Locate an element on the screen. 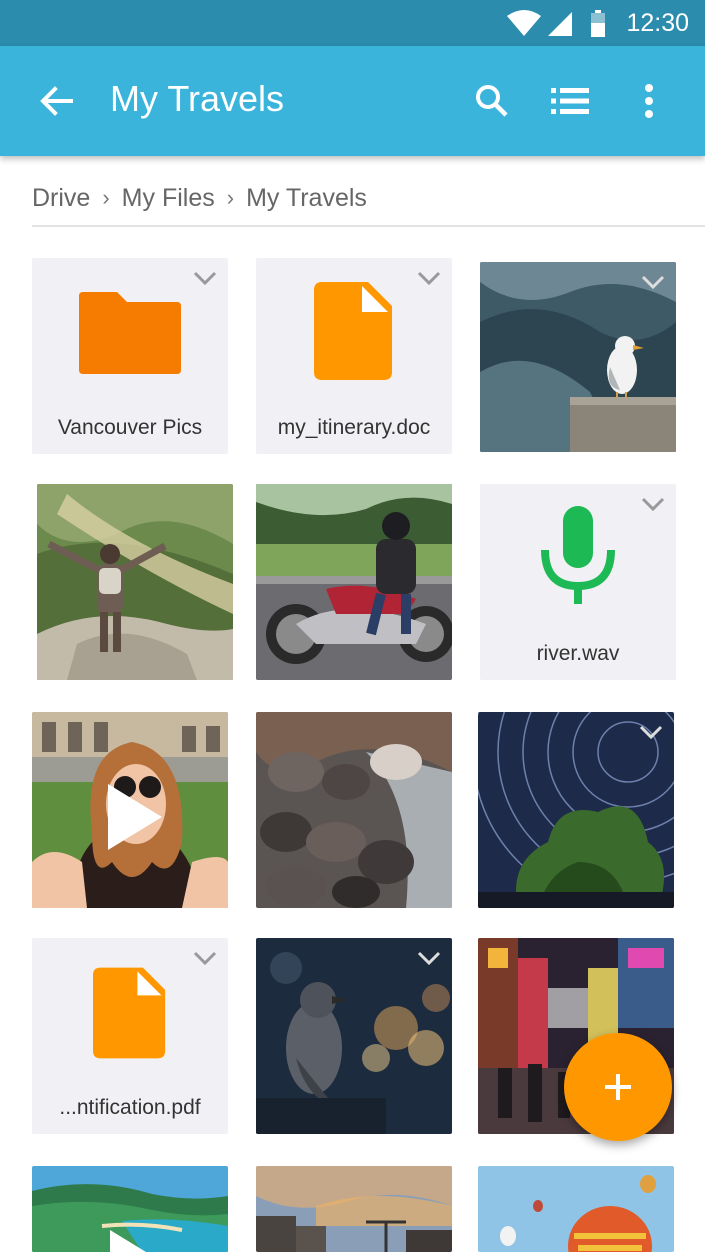  campfire-photo is located at coordinates (354, 810).